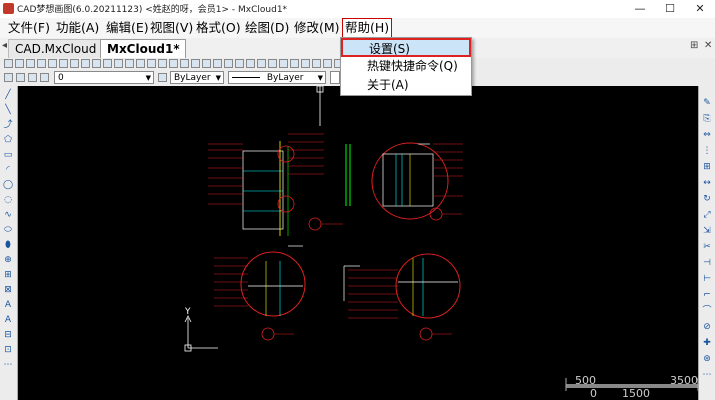  I want to click on make-block-icon: ⊞, so click(8, 275).